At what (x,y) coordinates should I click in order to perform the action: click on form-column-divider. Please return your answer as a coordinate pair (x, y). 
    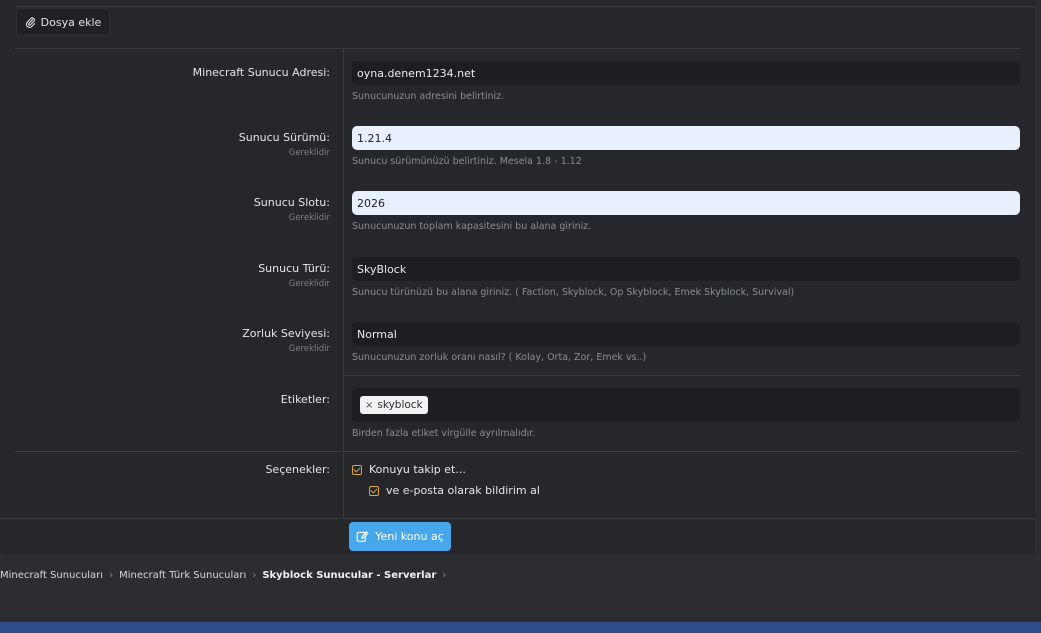
    Looking at the image, I should click on (343, 283).